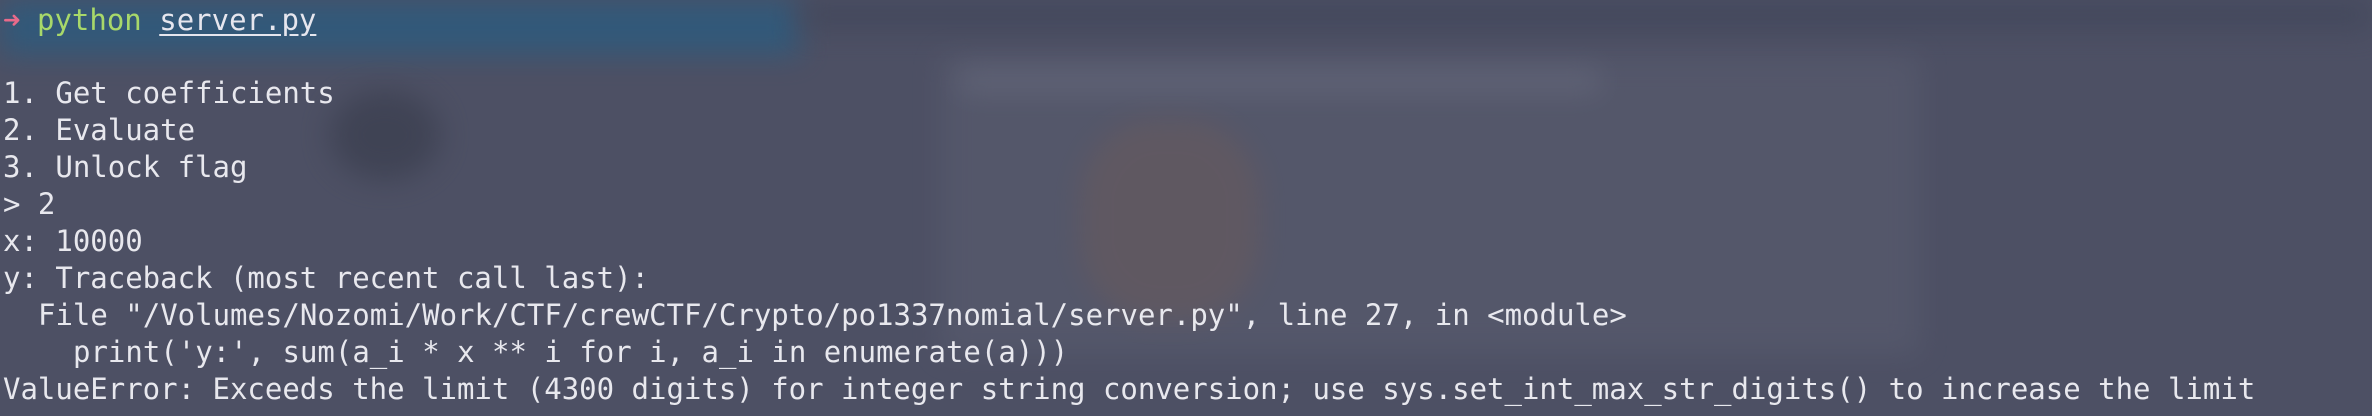  Describe the element at coordinates (326, 278) in the screenshot. I see `traceback-header: y: Traceback (most recent call last):` at that location.